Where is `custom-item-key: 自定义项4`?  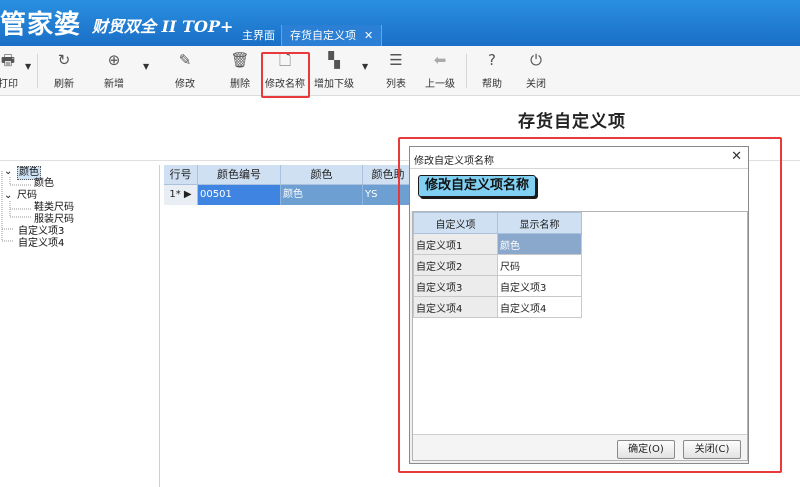
custom-item-key: 自定义项4 is located at coordinates (455, 307).